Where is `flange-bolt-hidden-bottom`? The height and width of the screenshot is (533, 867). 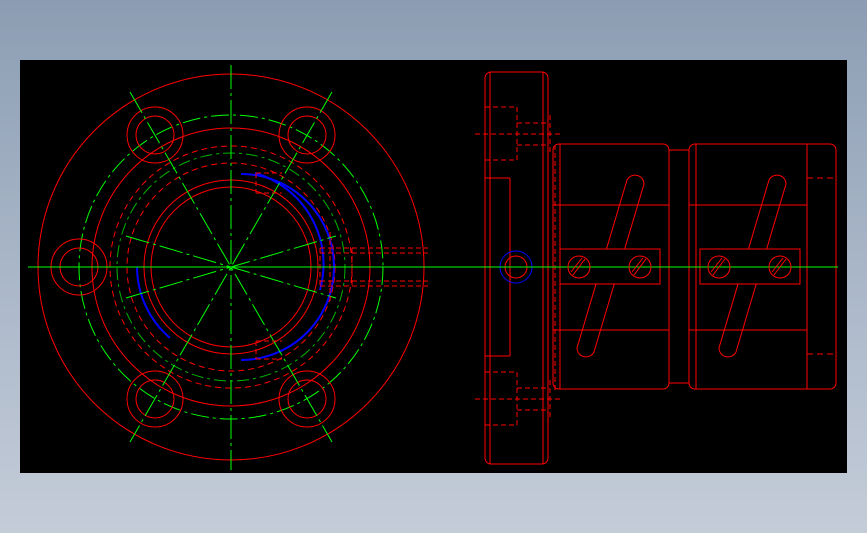
flange-bolt-hidden-bottom is located at coordinates (517, 398).